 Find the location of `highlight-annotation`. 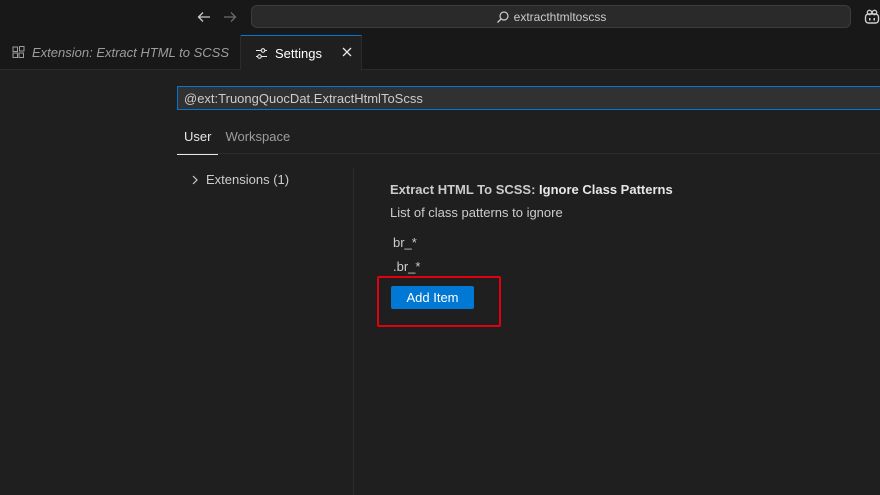

highlight-annotation is located at coordinates (439, 301).